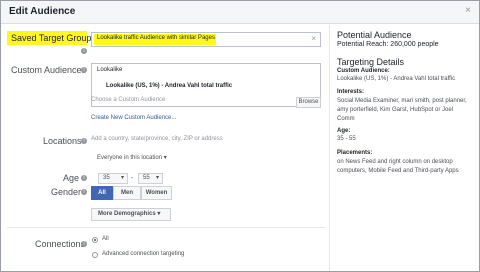 The width and height of the screenshot is (480, 272). What do you see at coordinates (127, 214) in the screenshot?
I see `more-demographics-label: More Demographics` at bounding box center [127, 214].